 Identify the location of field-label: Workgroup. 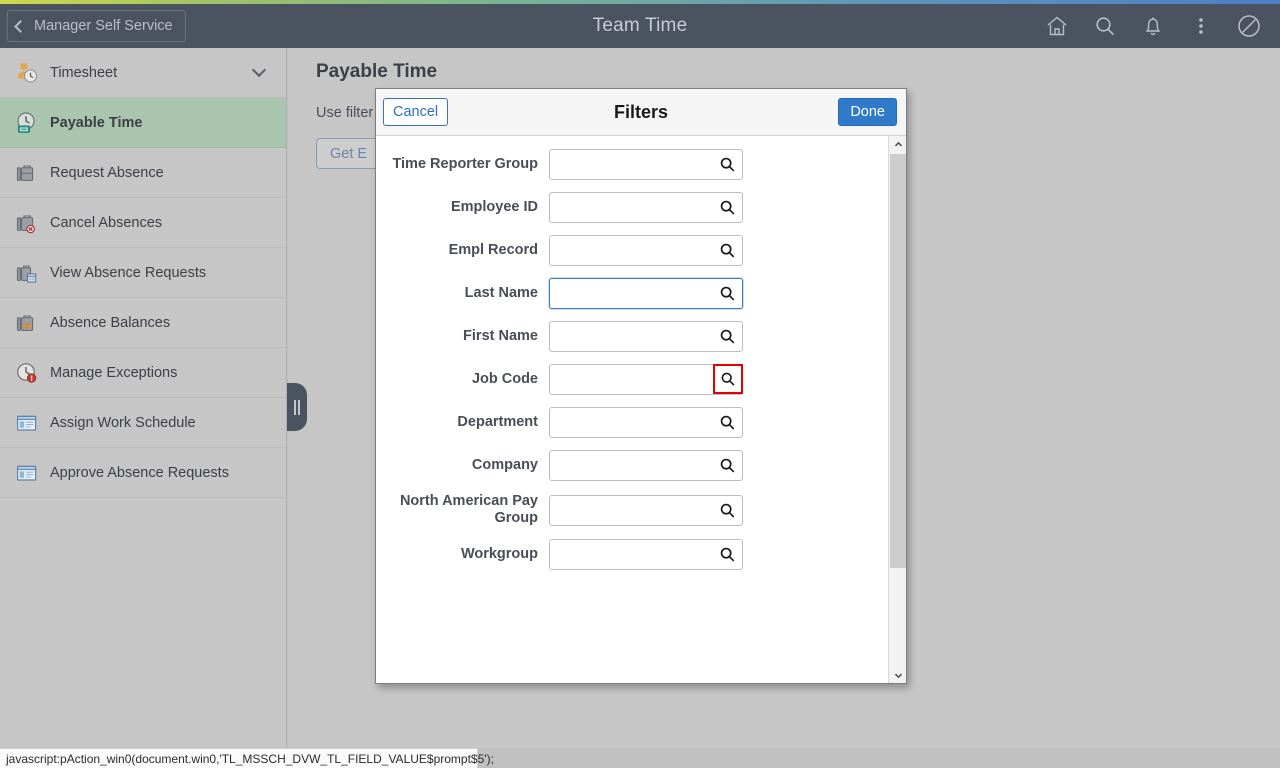
(499, 554).